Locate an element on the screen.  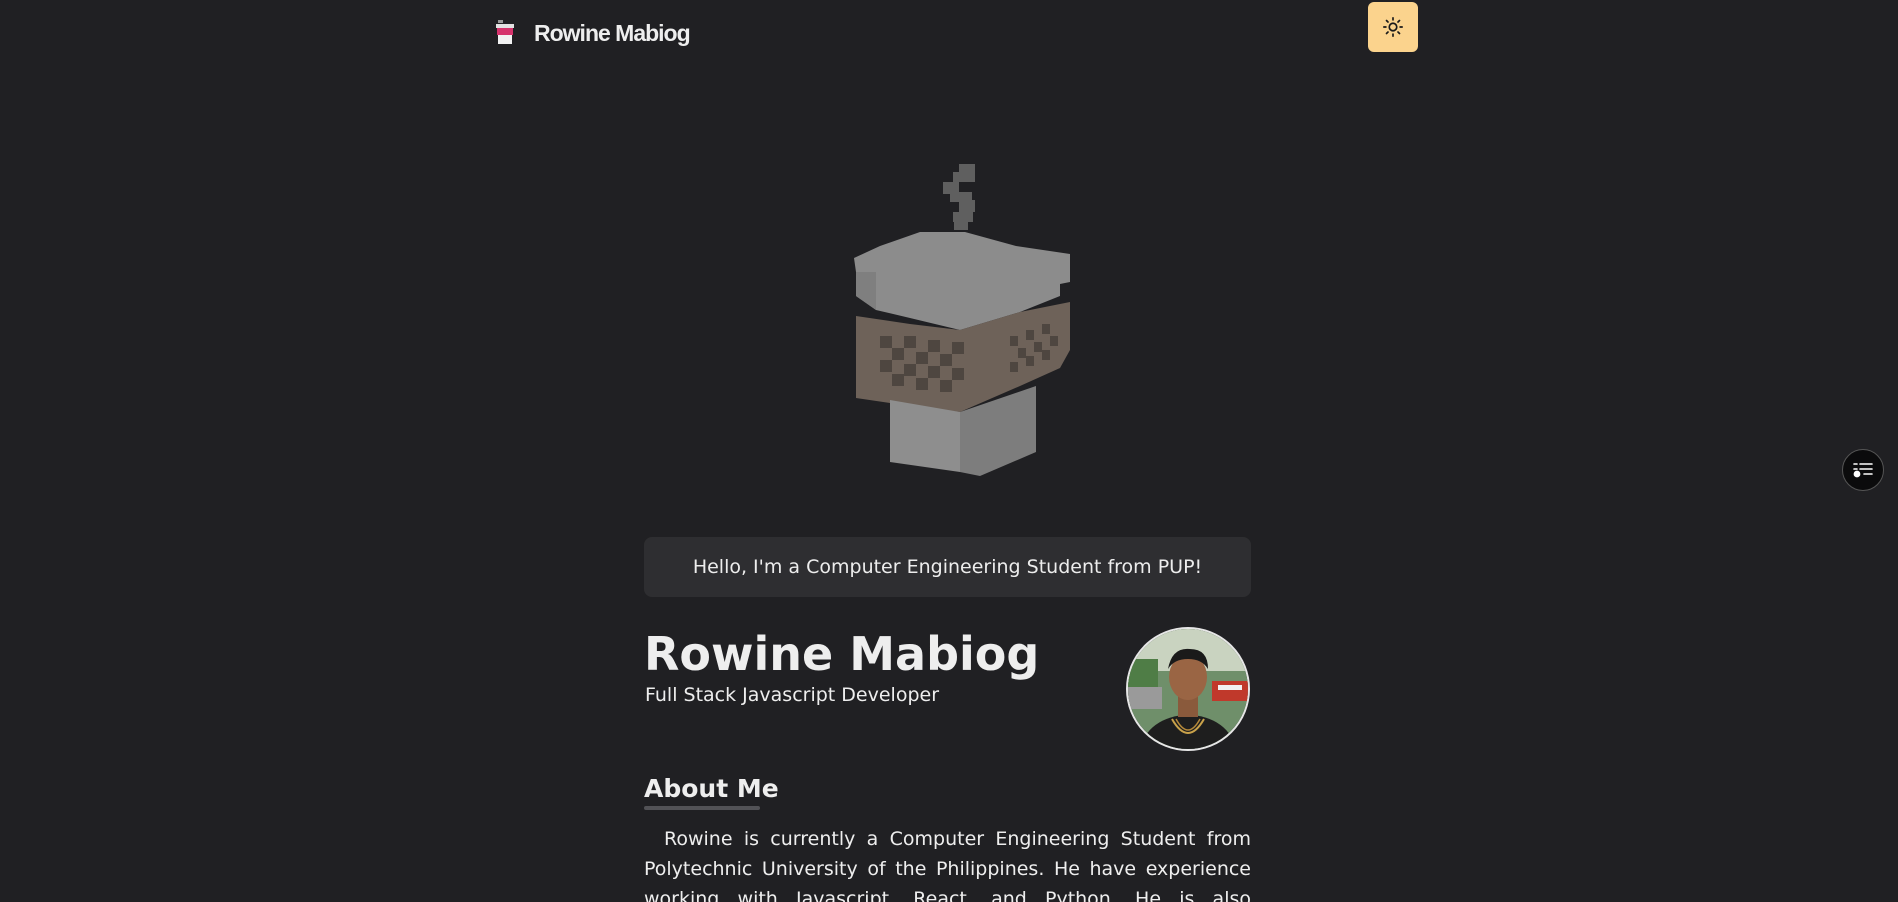
coffee-cup-icon is located at coordinates (505, 32).